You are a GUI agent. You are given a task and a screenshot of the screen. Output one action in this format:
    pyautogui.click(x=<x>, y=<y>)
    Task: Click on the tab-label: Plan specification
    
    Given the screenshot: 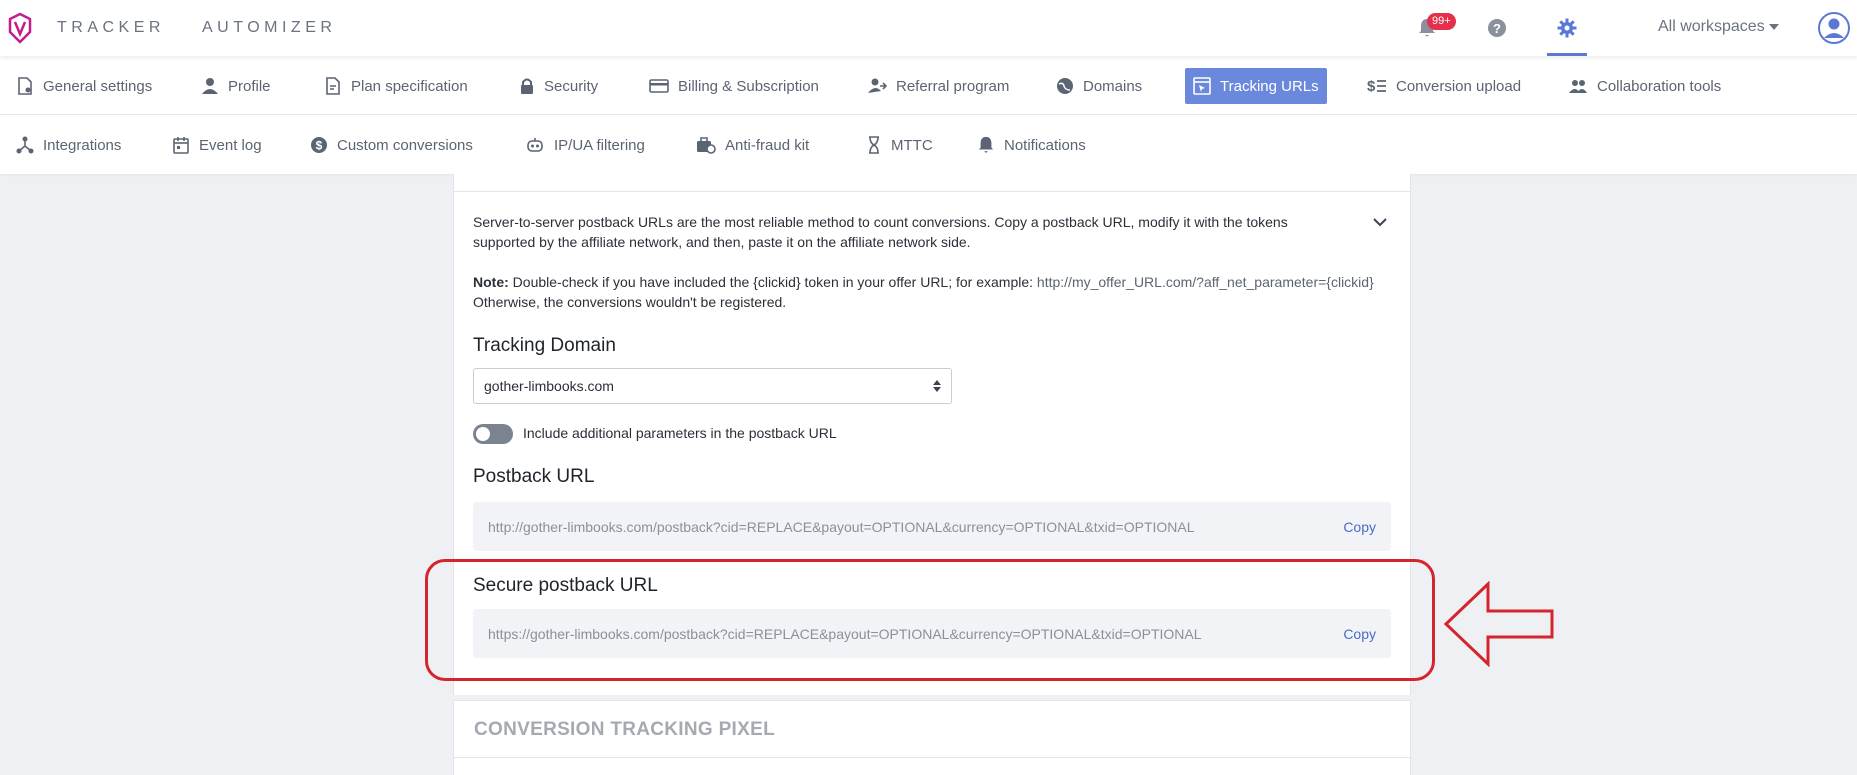 What is the action you would take?
    pyautogui.click(x=409, y=86)
    